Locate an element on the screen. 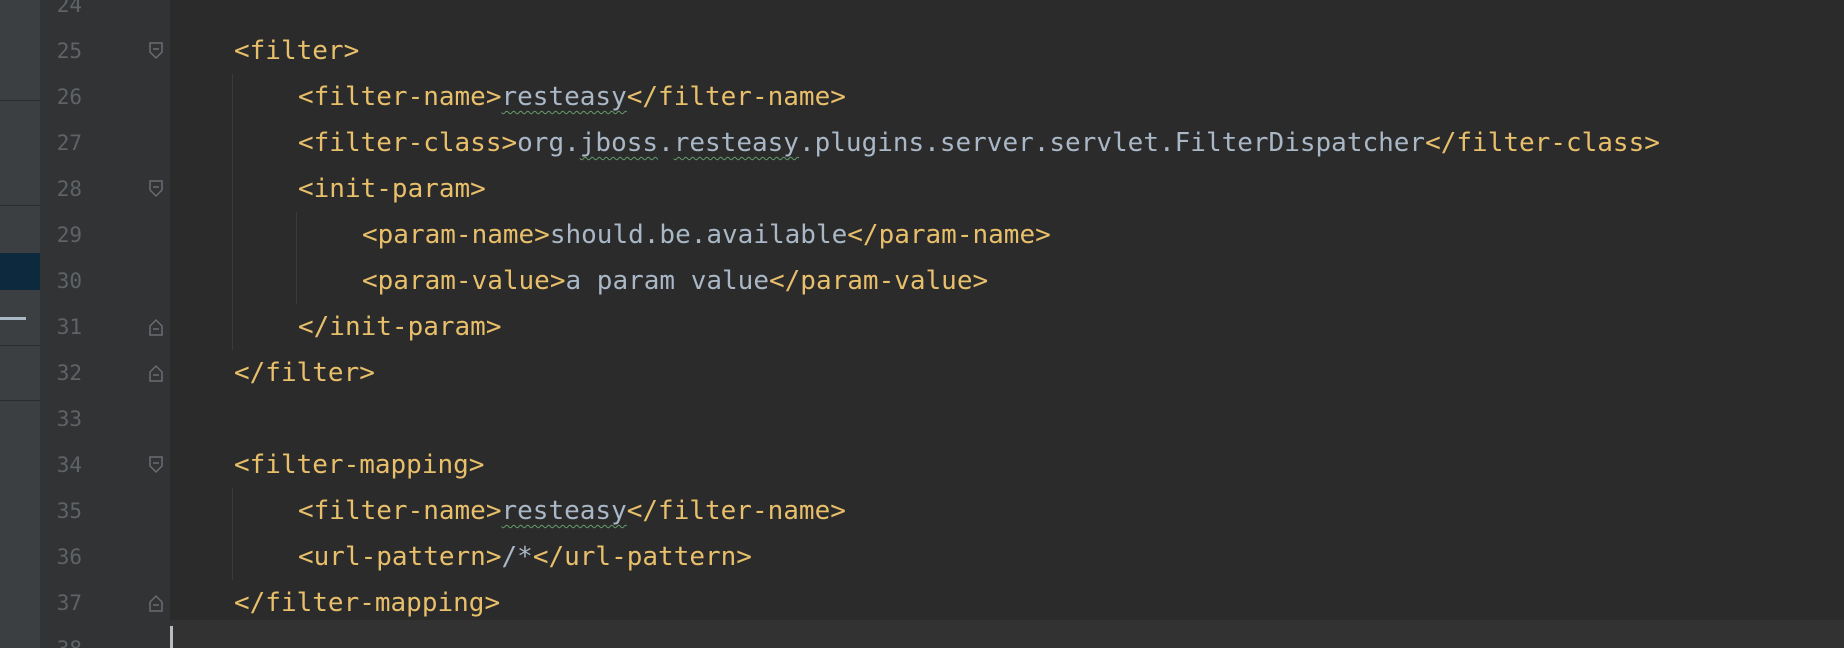 This screenshot has width=1844, height=648. xml-tag: </param-value> is located at coordinates (879, 281).